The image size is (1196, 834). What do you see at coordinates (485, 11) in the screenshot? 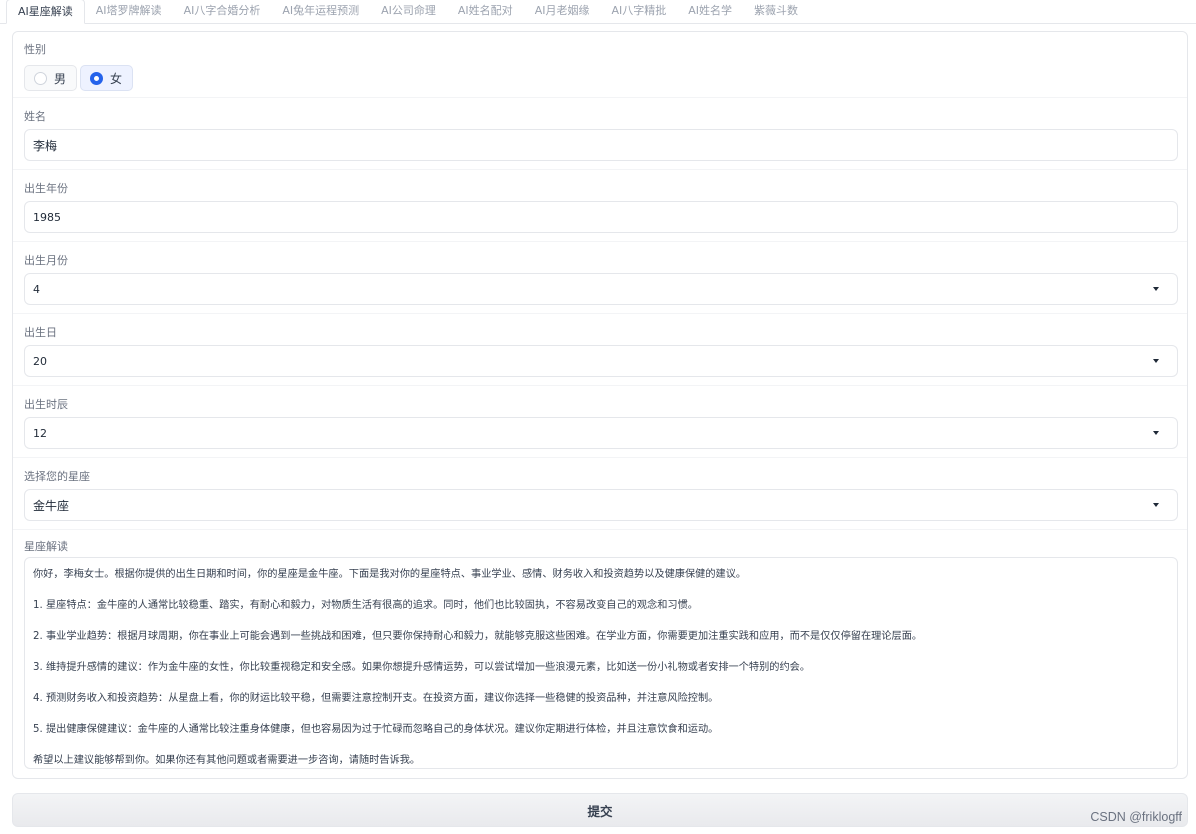
I see `tab-ai-name-match: AI姓名配对` at bounding box center [485, 11].